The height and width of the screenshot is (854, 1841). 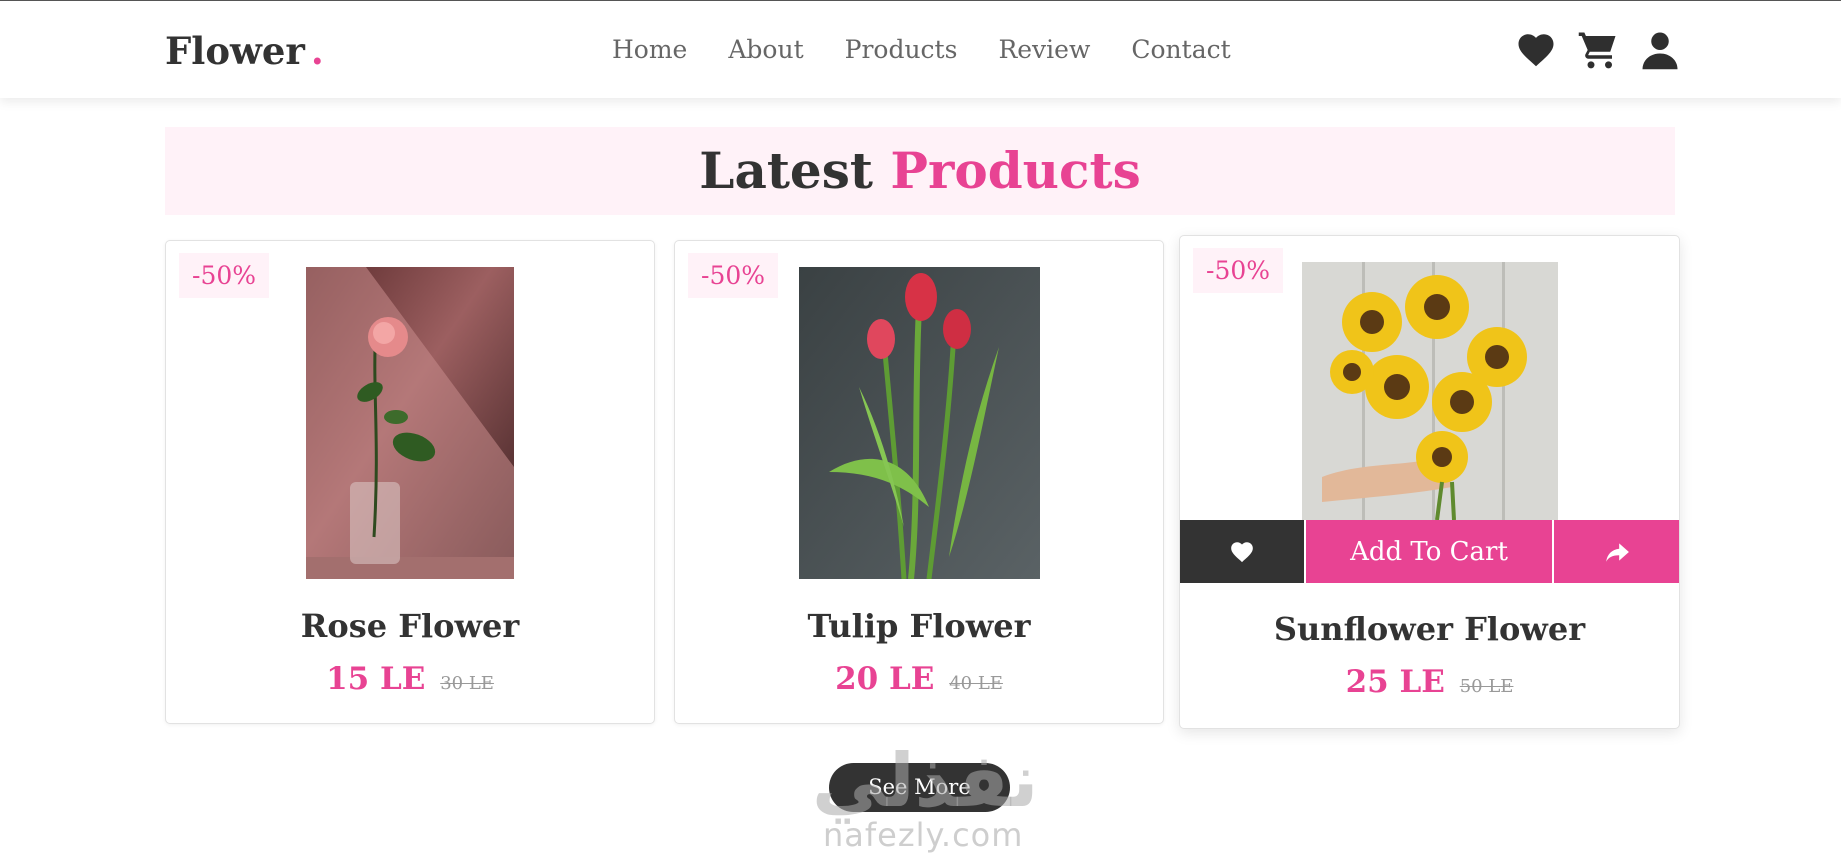 I want to click on heading-word-latest: Latest, so click(x=786, y=170).